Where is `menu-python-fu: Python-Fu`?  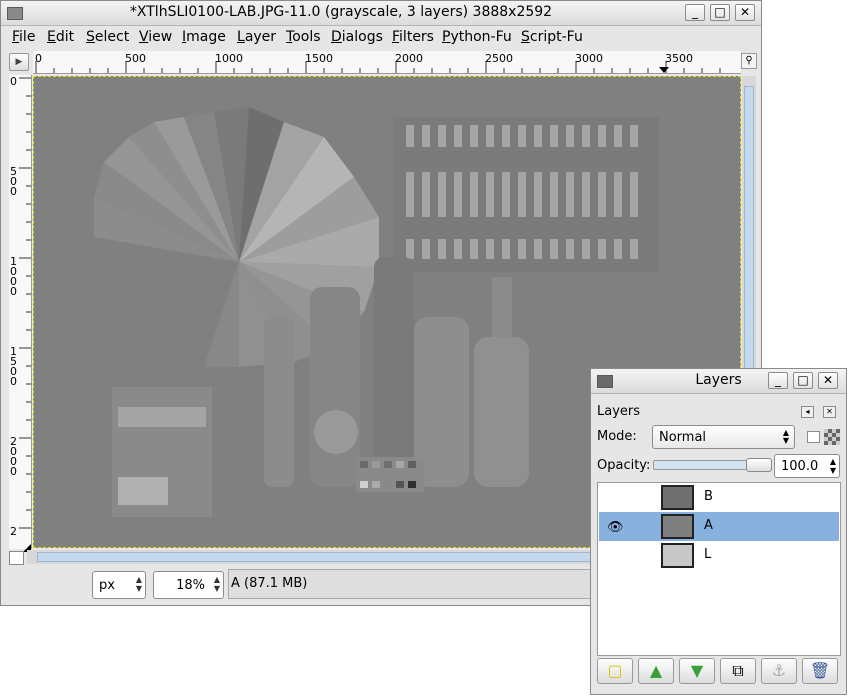
menu-python-fu: Python-Fu is located at coordinates (477, 37).